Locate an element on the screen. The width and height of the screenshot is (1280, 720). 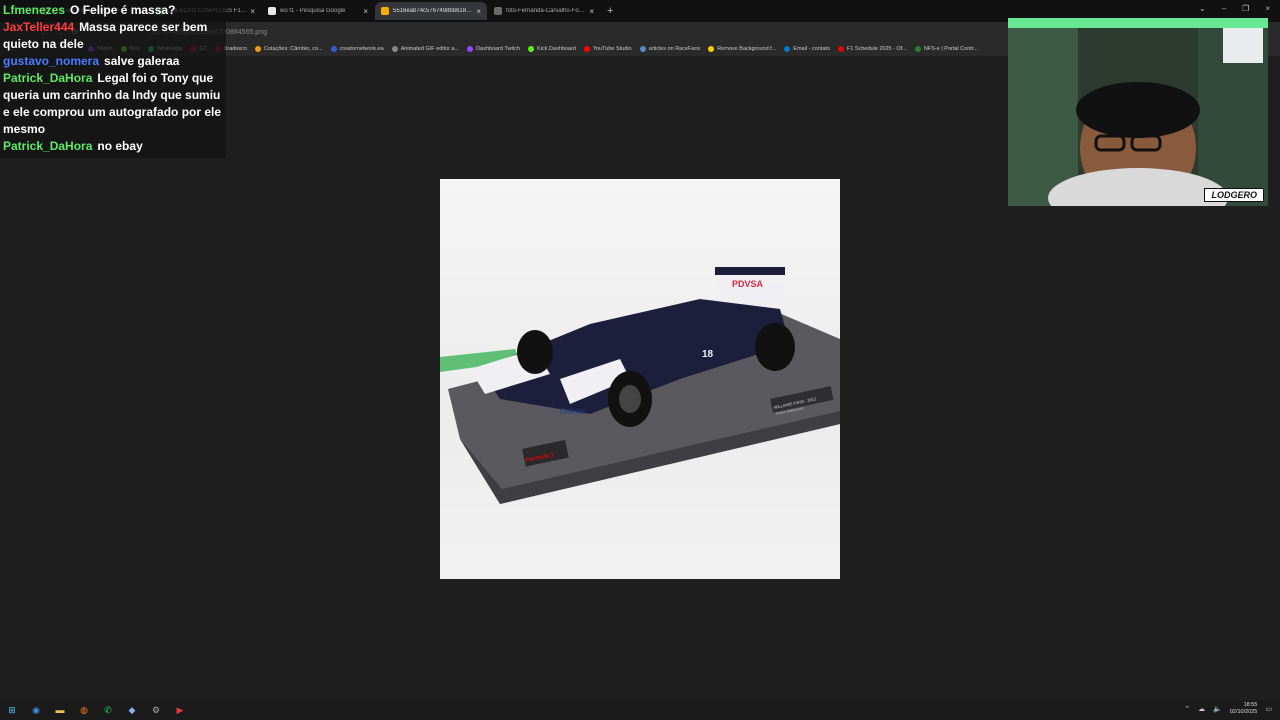
tray-volume-icon: 🔈 is located at coordinates (1217, 709).